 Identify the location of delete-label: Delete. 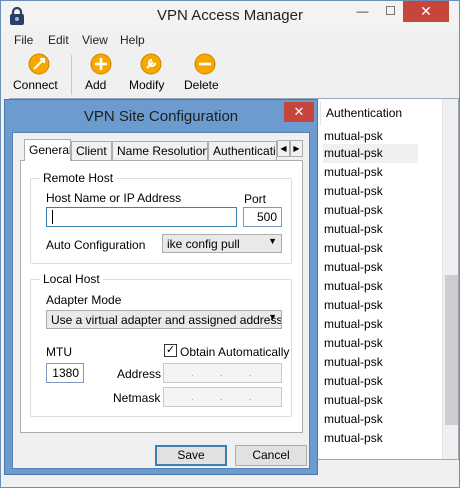
(201, 85).